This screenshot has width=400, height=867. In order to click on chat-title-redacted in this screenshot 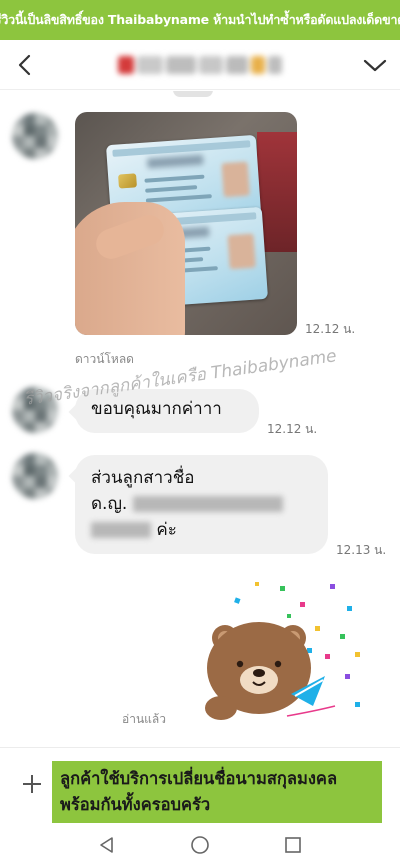, I will do `click(200, 64)`.